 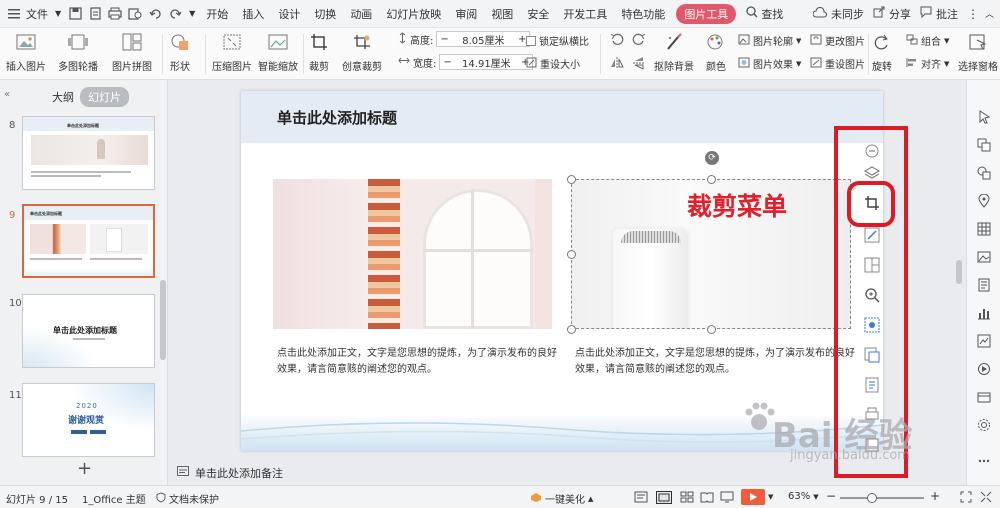 What do you see at coordinates (984, 341) in the screenshot?
I see `smart-art-icon` at bounding box center [984, 341].